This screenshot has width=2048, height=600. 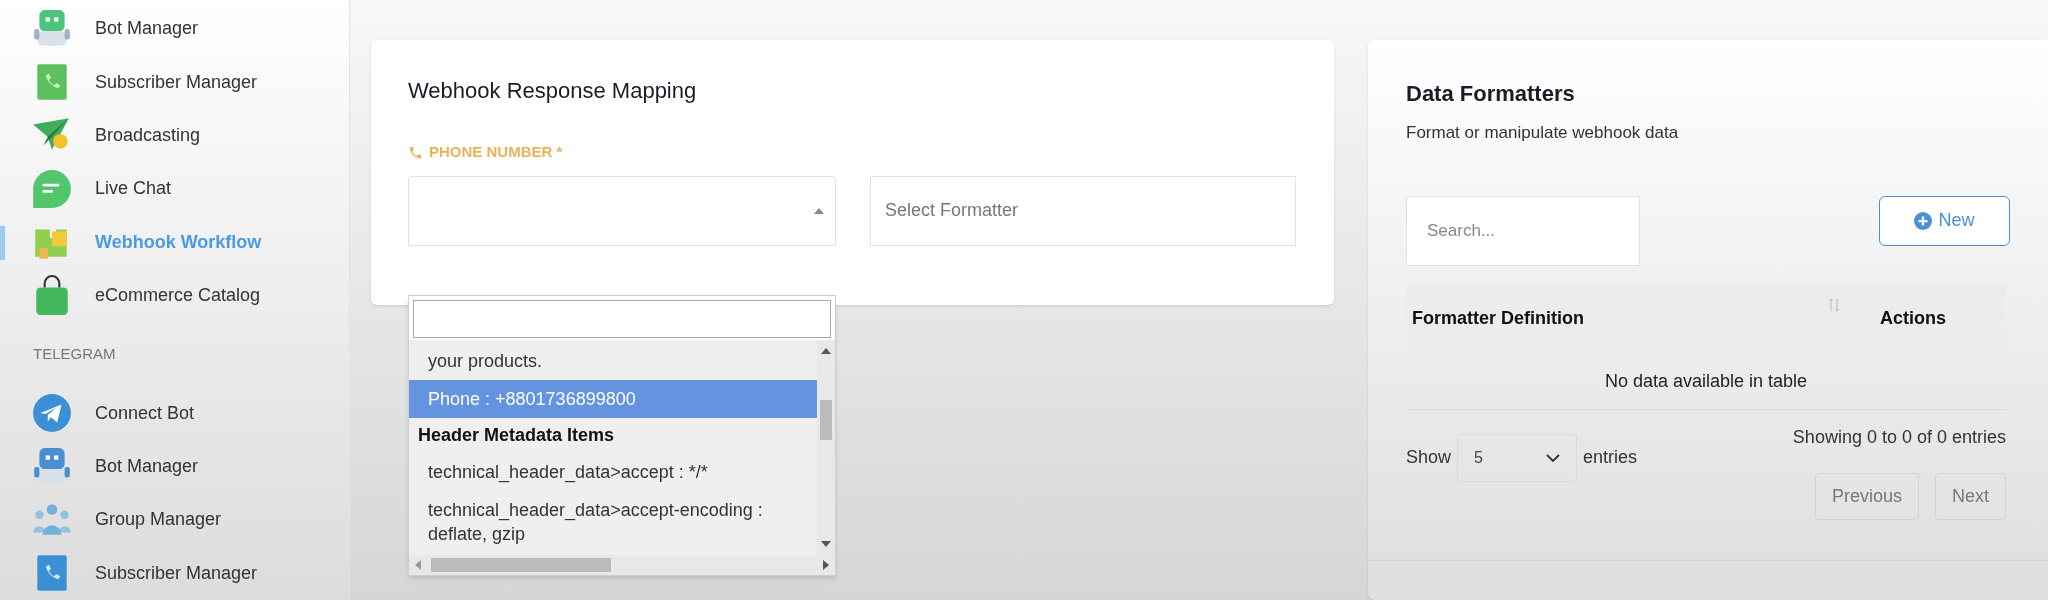 I want to click on dropdown-search-field, so click(x=622, y=319).